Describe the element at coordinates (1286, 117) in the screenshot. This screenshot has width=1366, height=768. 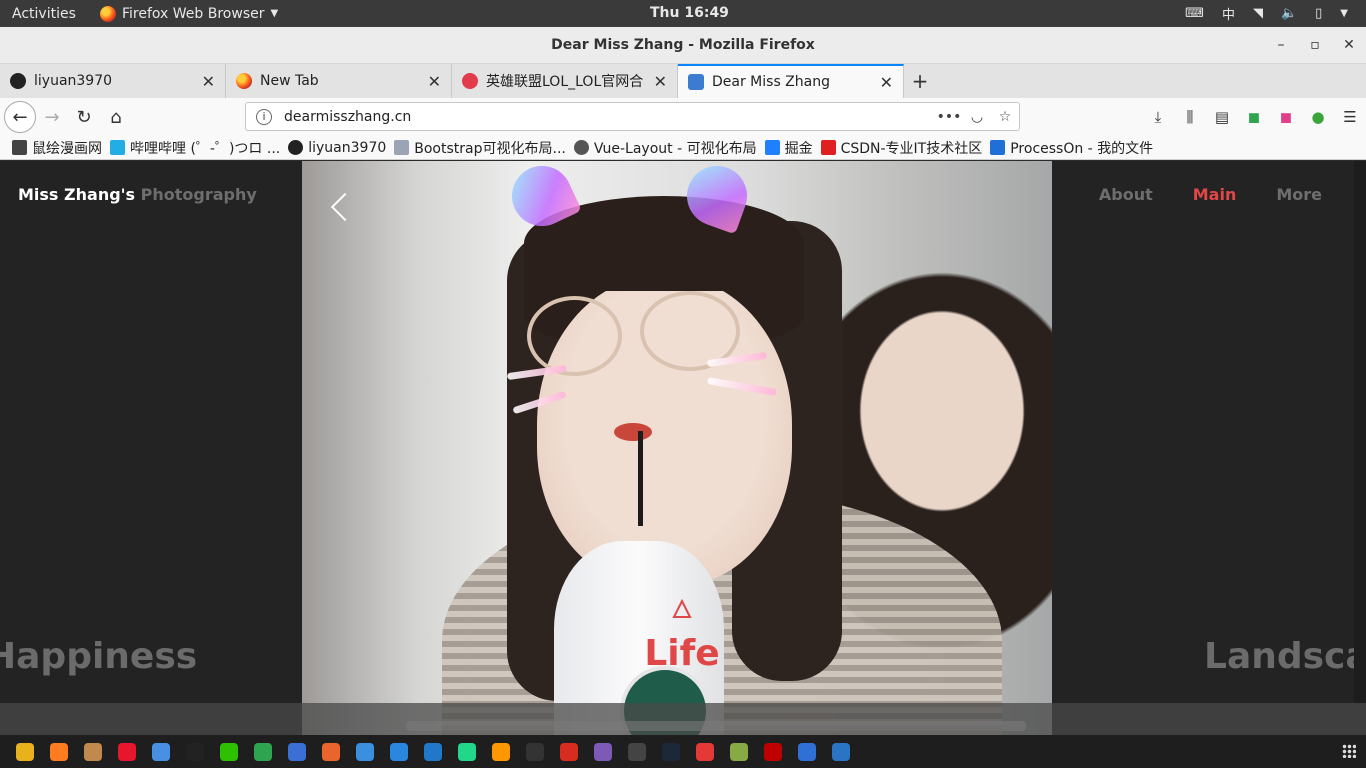
I see `extension-jh-icon: ◼` at that location.